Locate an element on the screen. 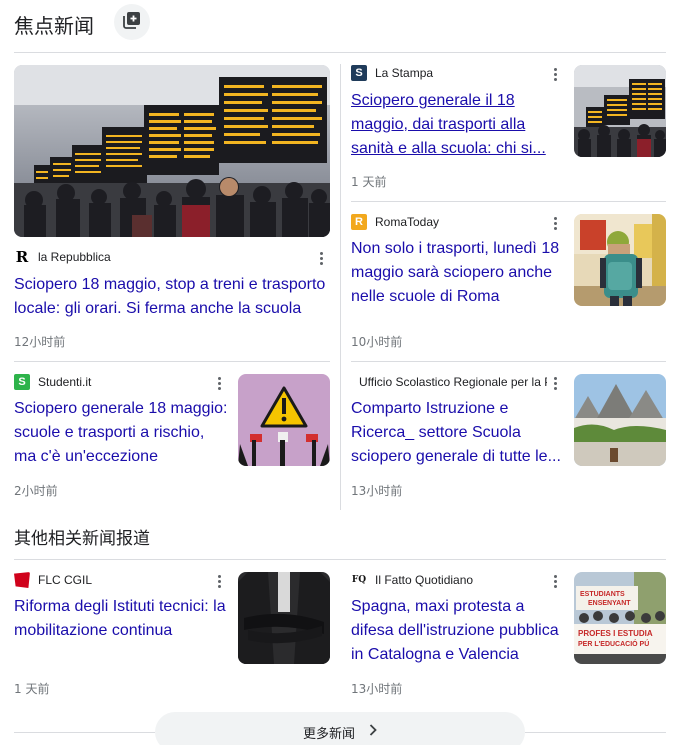 The image size is (690, 745). source: R la Repubblica is located at coordinates (154, 257).